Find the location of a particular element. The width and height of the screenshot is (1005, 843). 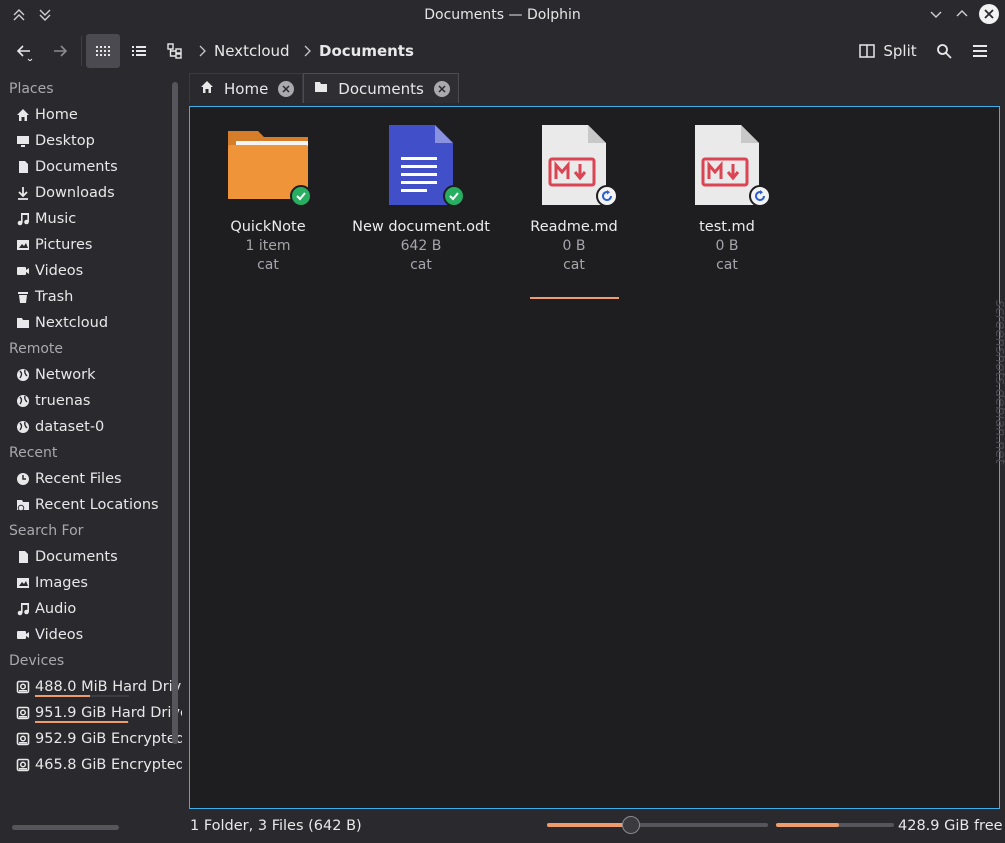

sidebar-item-truenas: truenas is located at coordinates (91, 401).